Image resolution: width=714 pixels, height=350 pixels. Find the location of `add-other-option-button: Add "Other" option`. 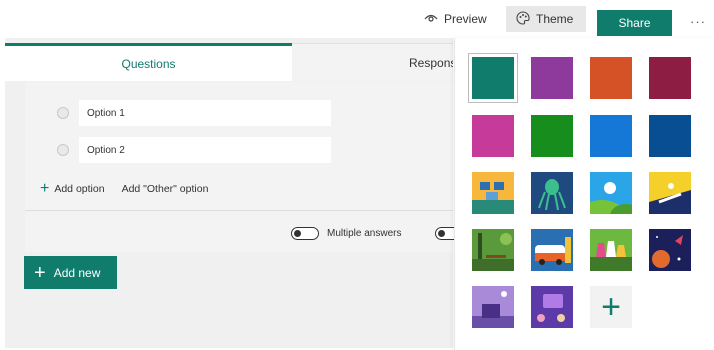

add-other-option-button: Add "Other" option is located at coordinates (165, 189).